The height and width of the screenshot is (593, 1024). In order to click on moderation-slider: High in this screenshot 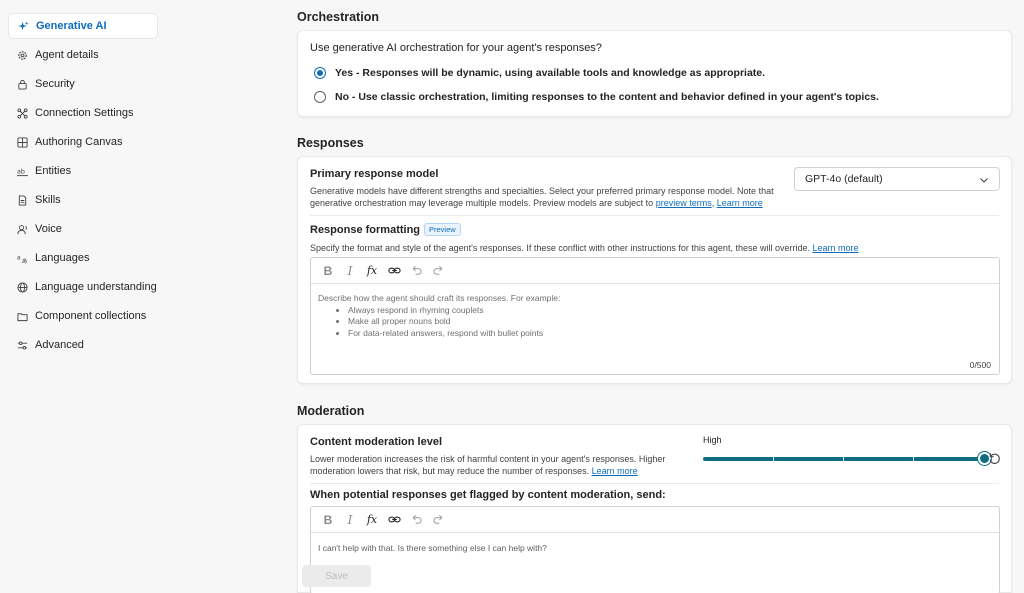, I will do `click(853, 453)`.